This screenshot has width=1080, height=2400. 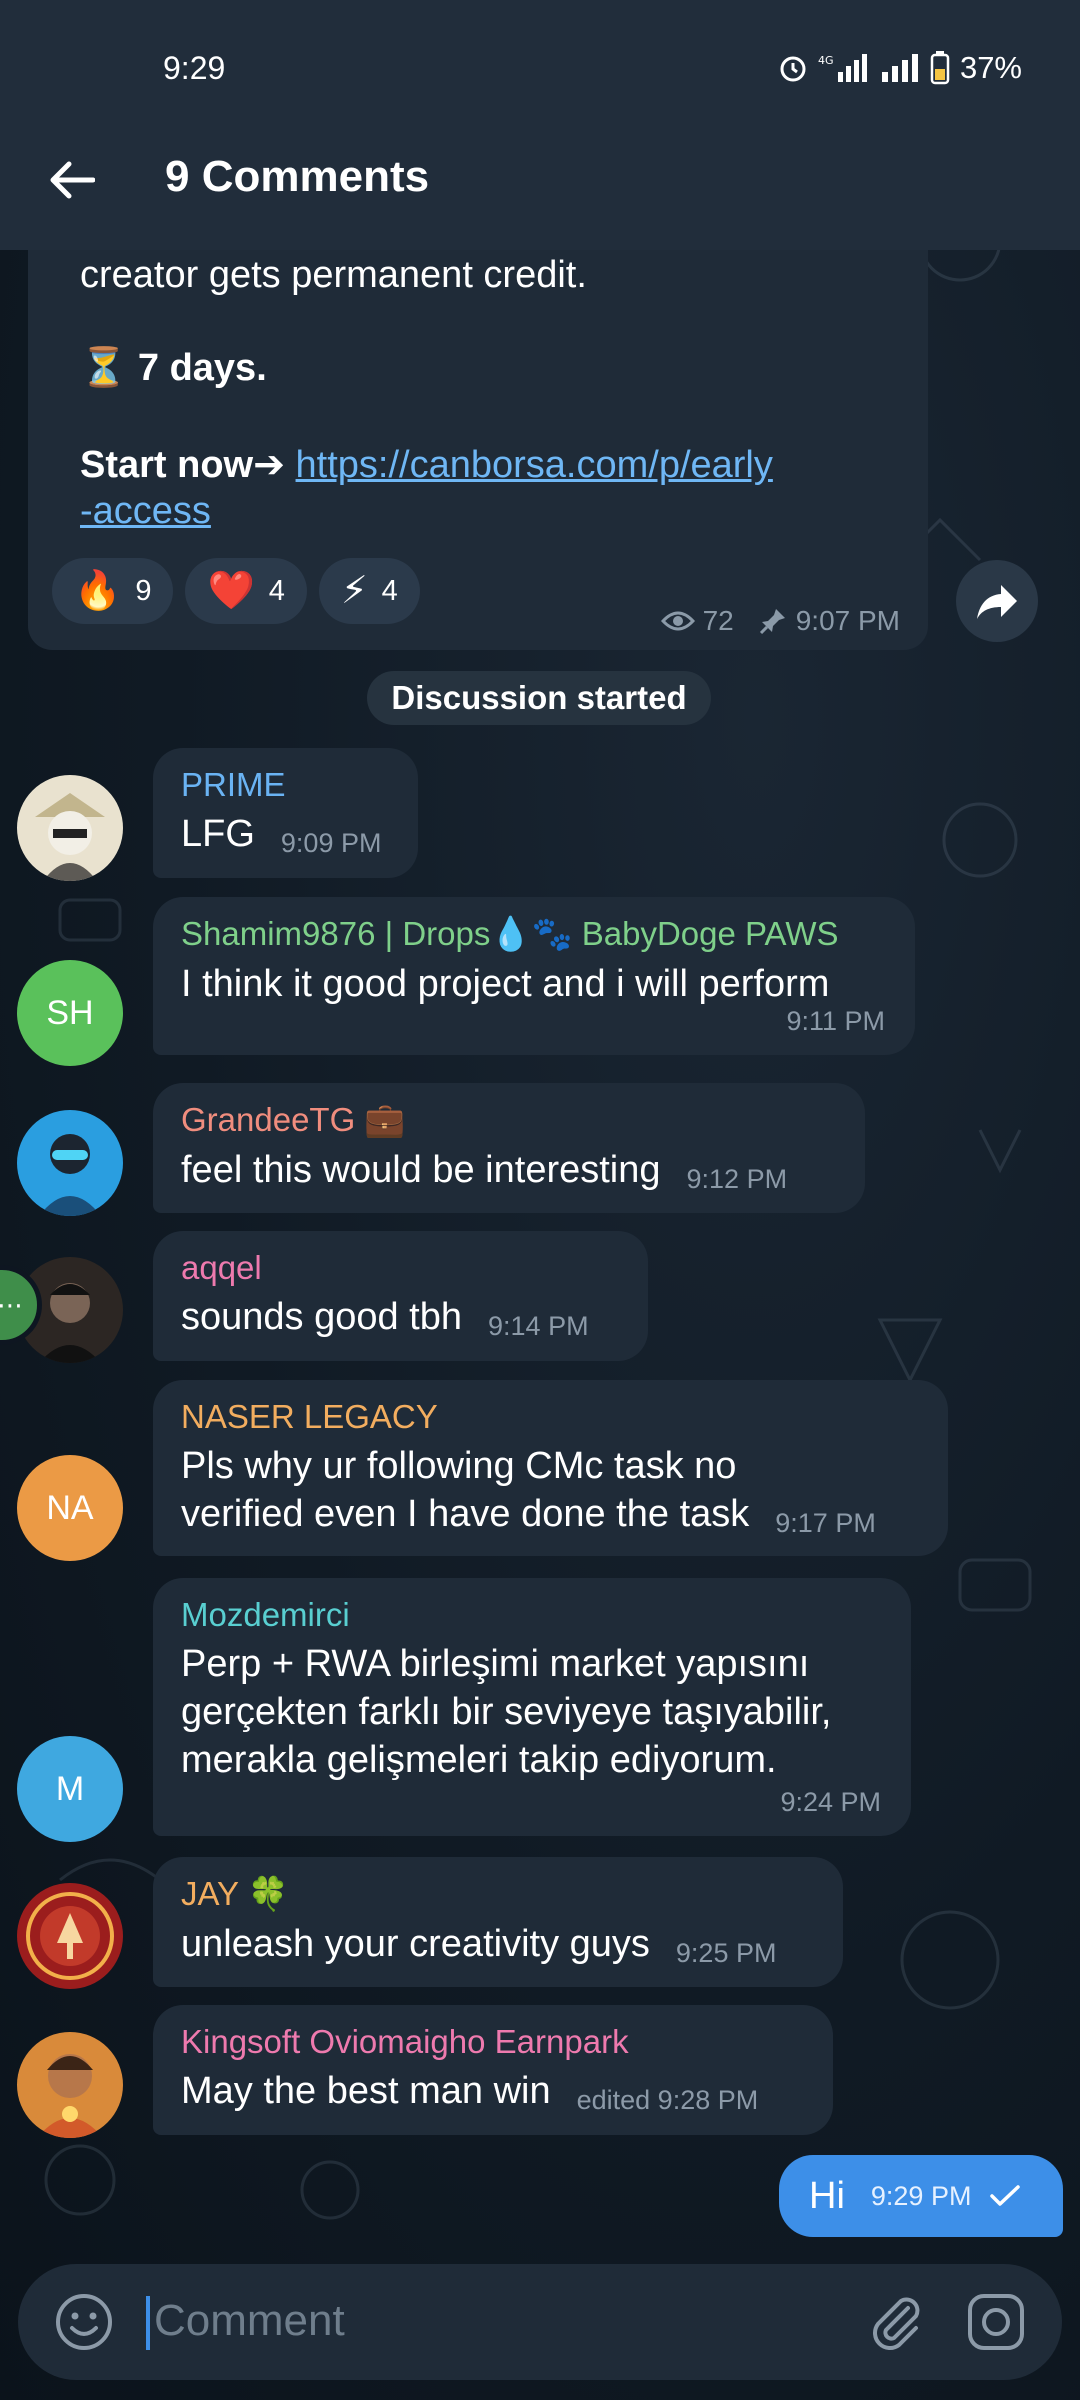 I want to click on reaction-count: 9, so click(x=143, y=590).